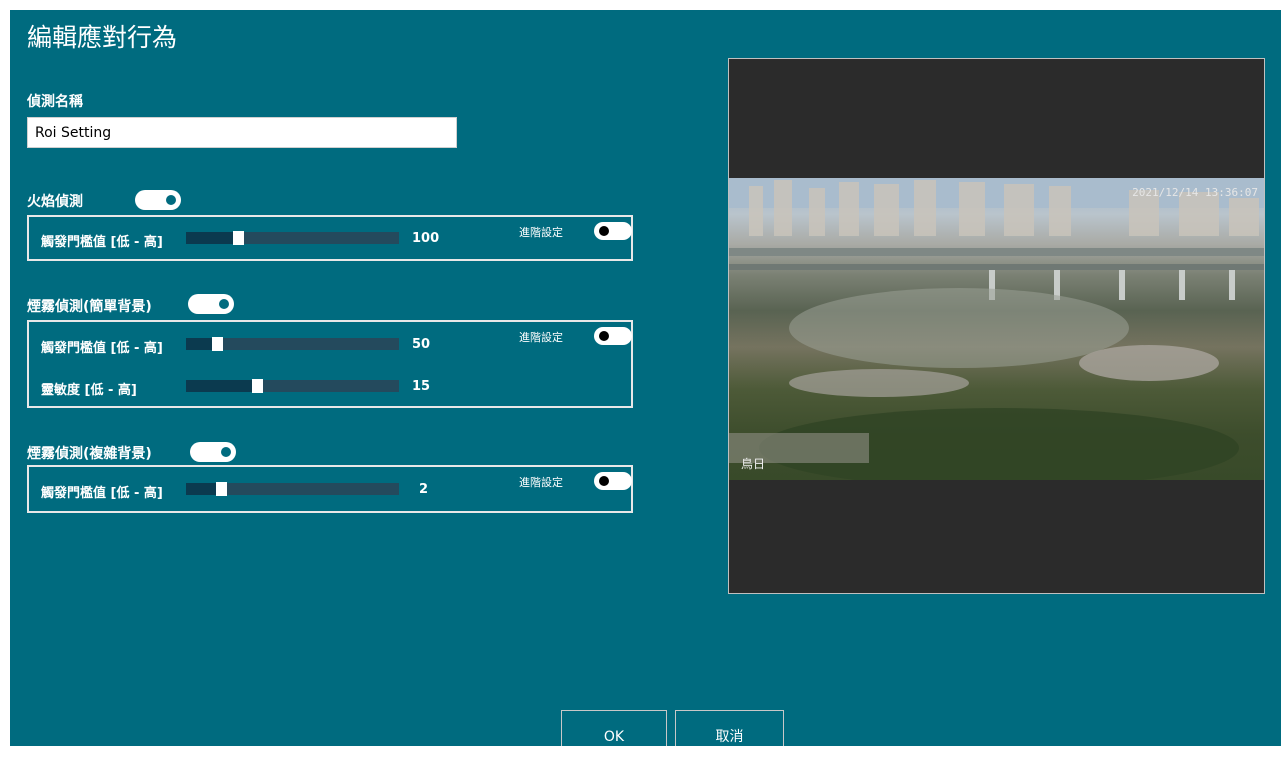 The width and height of the screenshot is (1281, 763). What do you see at coordinates (753, 464) in the screenshot?
I see `camera-location-label: 鳥日` at bounding box center [753, 464].